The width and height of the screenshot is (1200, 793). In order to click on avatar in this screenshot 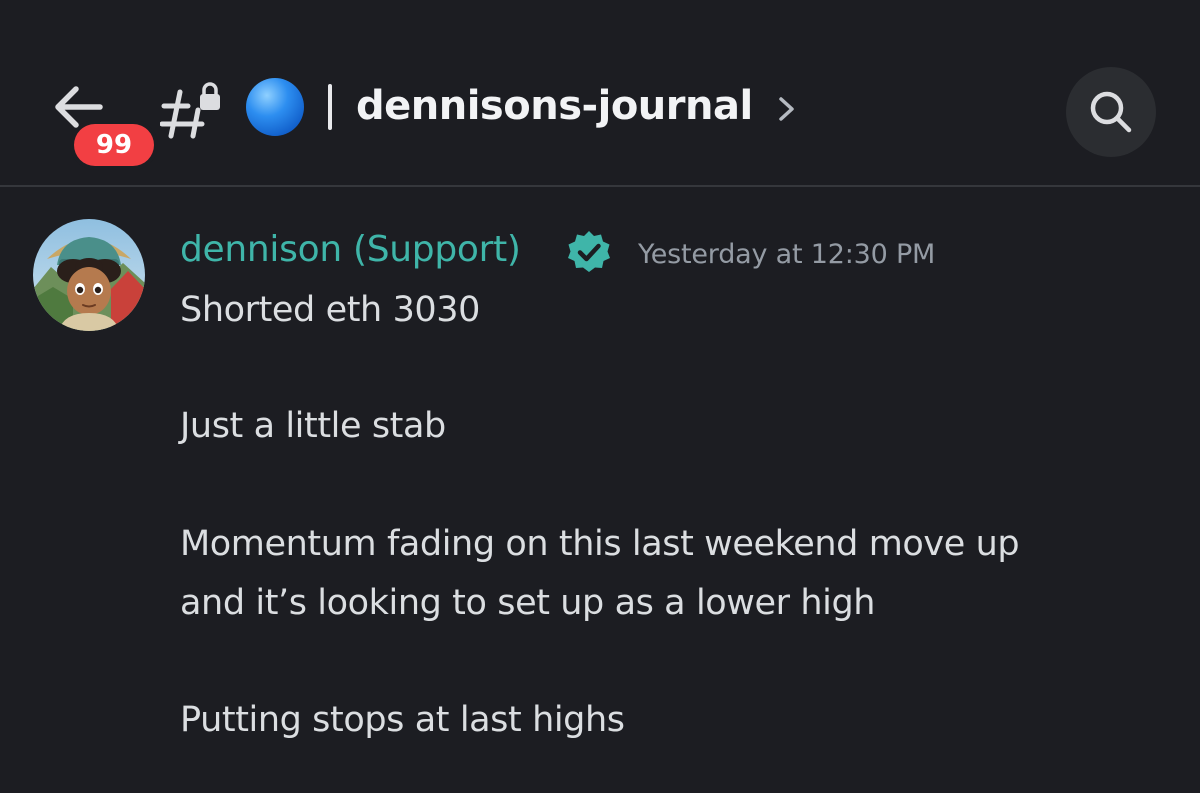, I will do `click(89, 275)`.